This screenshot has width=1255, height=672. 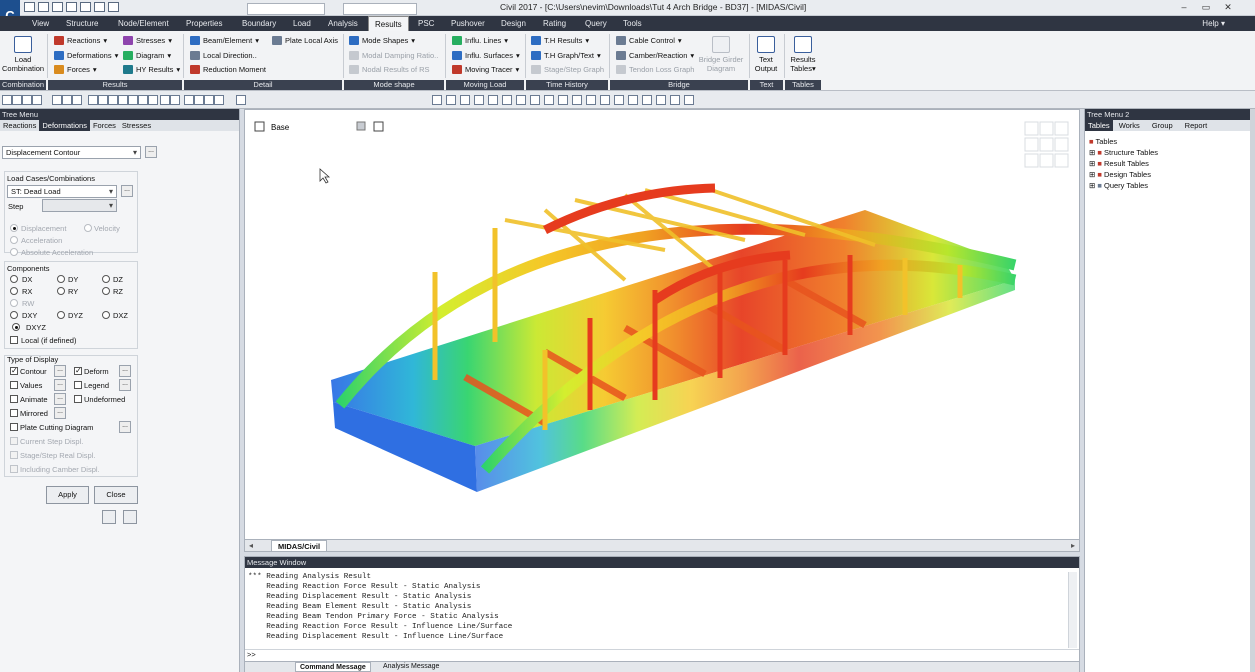 I want to click on close-button: Close, so click(x=116, y=495).